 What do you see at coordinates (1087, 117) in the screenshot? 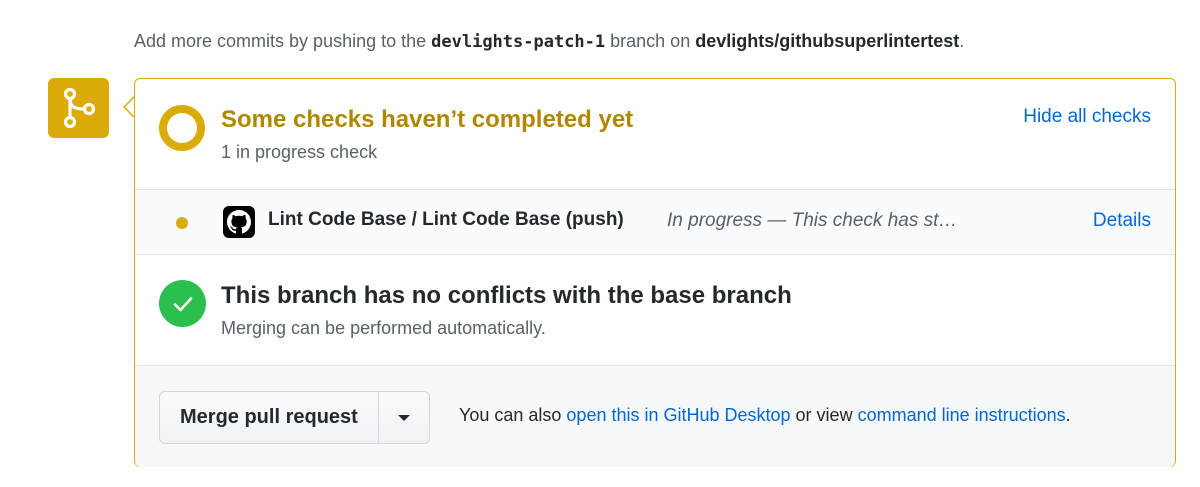
I see `hide-all-checks-link: Hide all checks` at bounding box center [1087, 117].